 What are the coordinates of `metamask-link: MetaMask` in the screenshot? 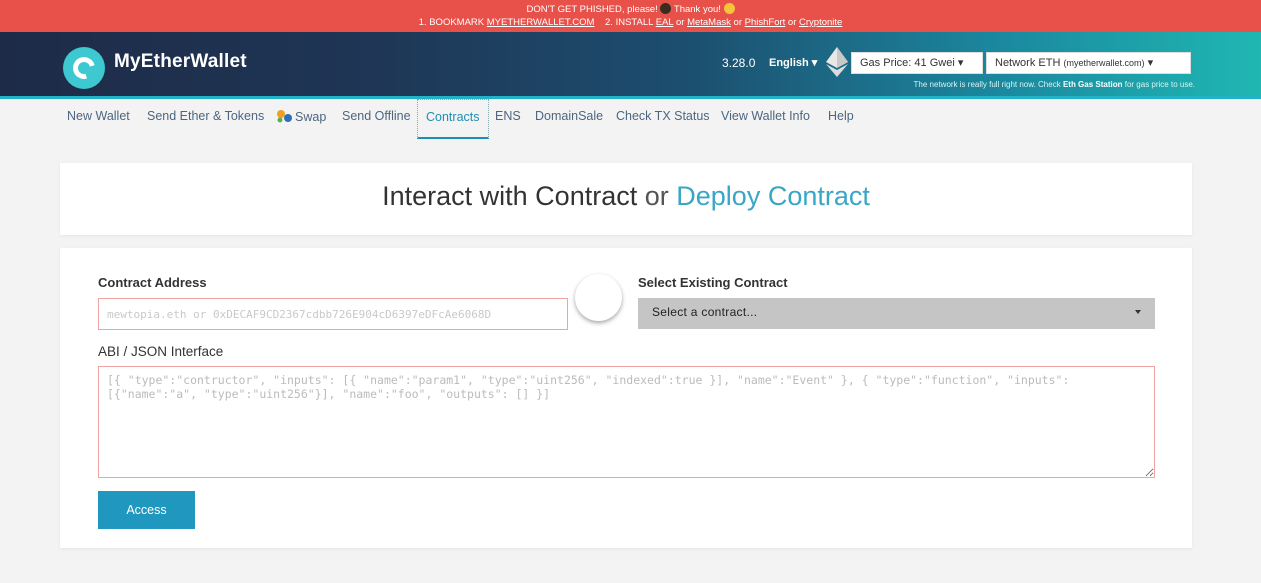 It's located at (709, 22).